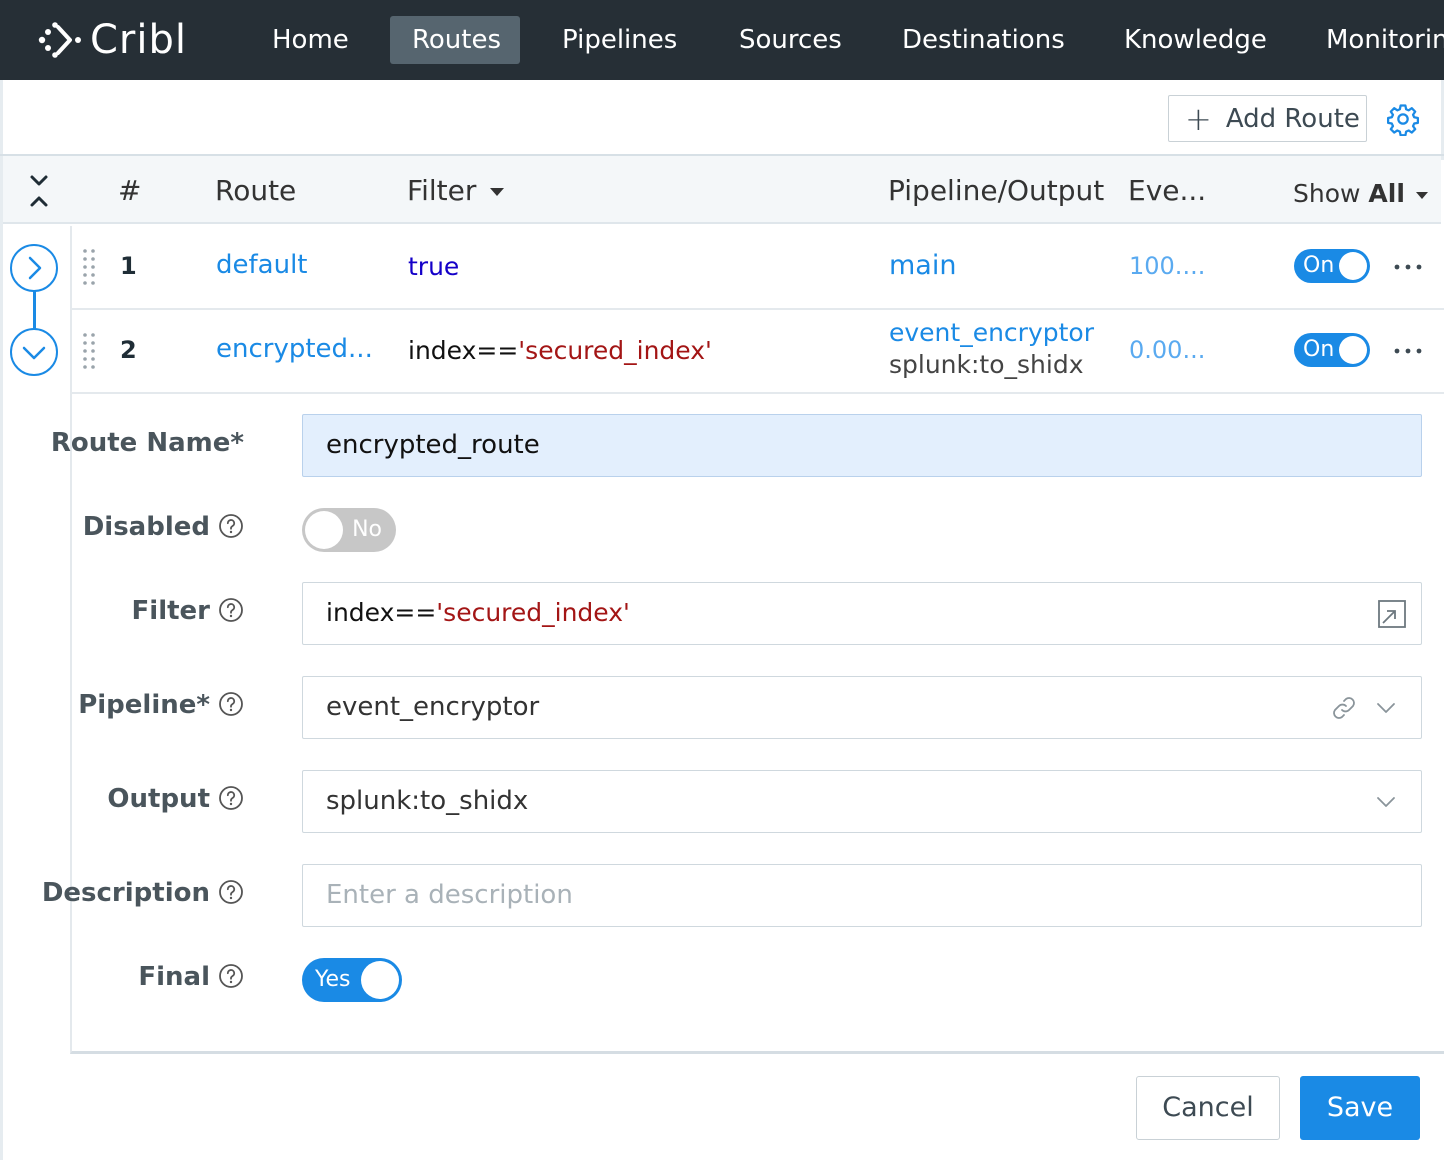 The image size is (1444, 1160). Describe the element at coordinates (862, 895) in the screenshot. I see `description-input: Enter a description` at that location.